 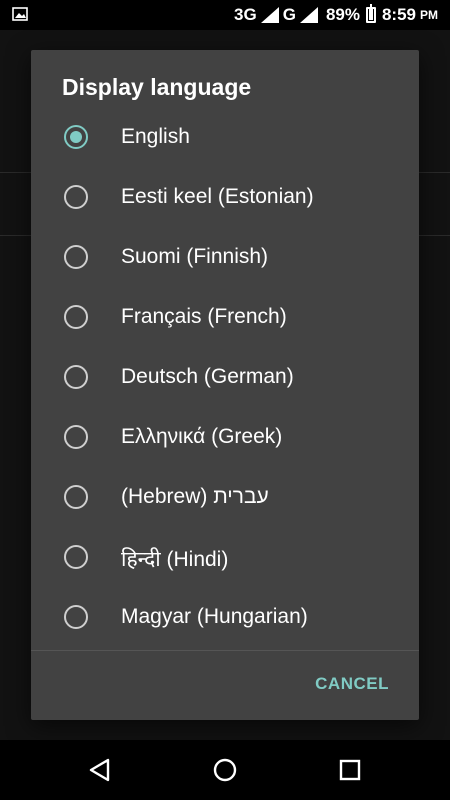 What do you see at coordinates (225, 650) in the screenshot?
I see `dialog-divider` at bounding box center [225, 650].